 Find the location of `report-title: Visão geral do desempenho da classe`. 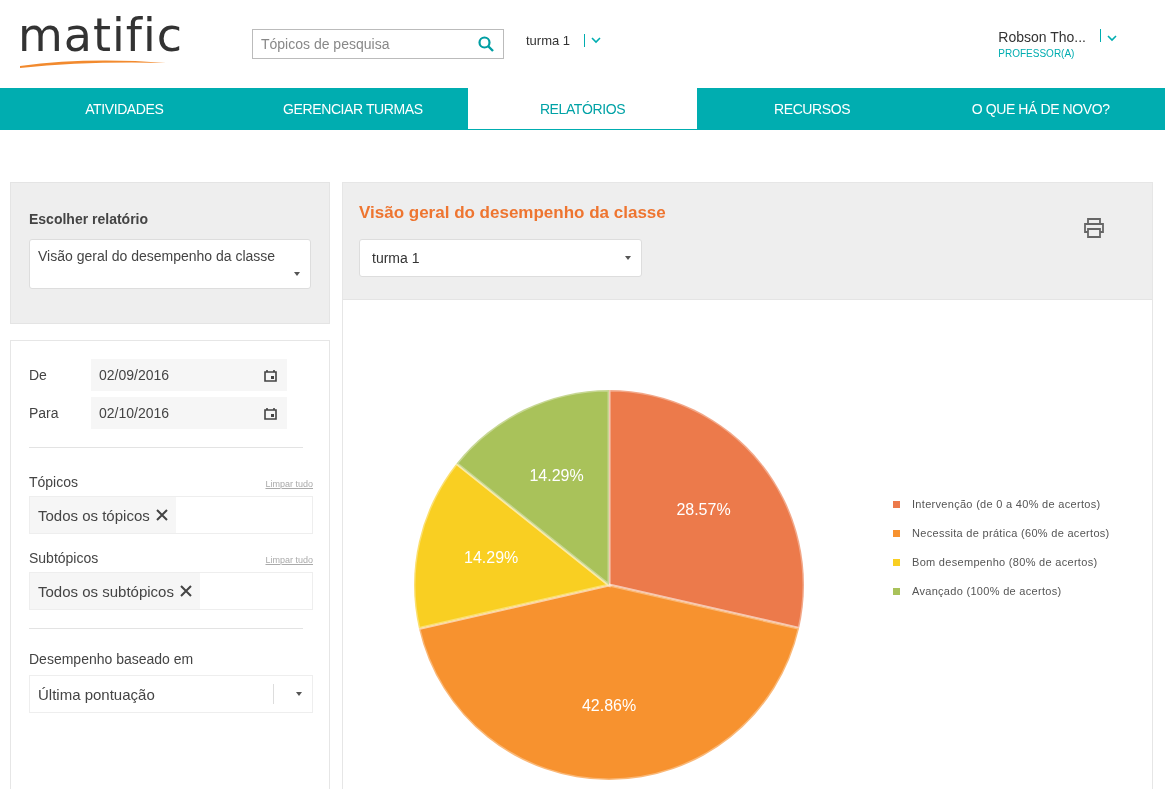

report-title: Visão geral do desempenho da classe is located at coordinates (512, 213).